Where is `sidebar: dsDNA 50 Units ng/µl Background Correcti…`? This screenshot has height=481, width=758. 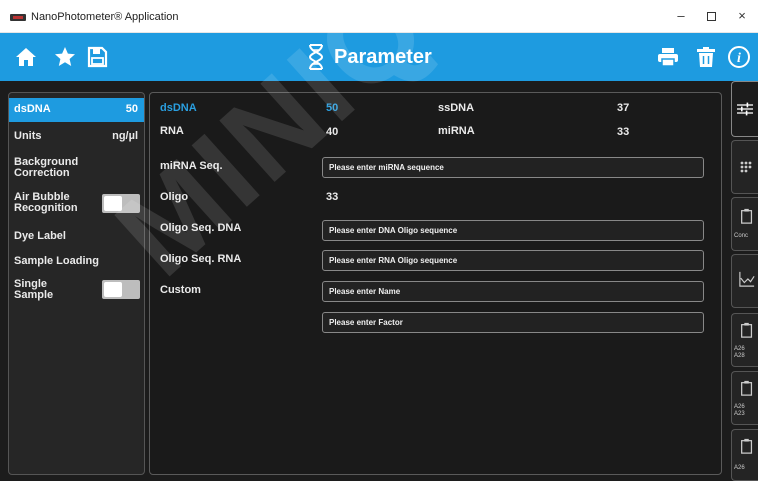 sidebar: dsDNA 50 Units ng/µl Background Correcti… is located at coordinates (76, 283).